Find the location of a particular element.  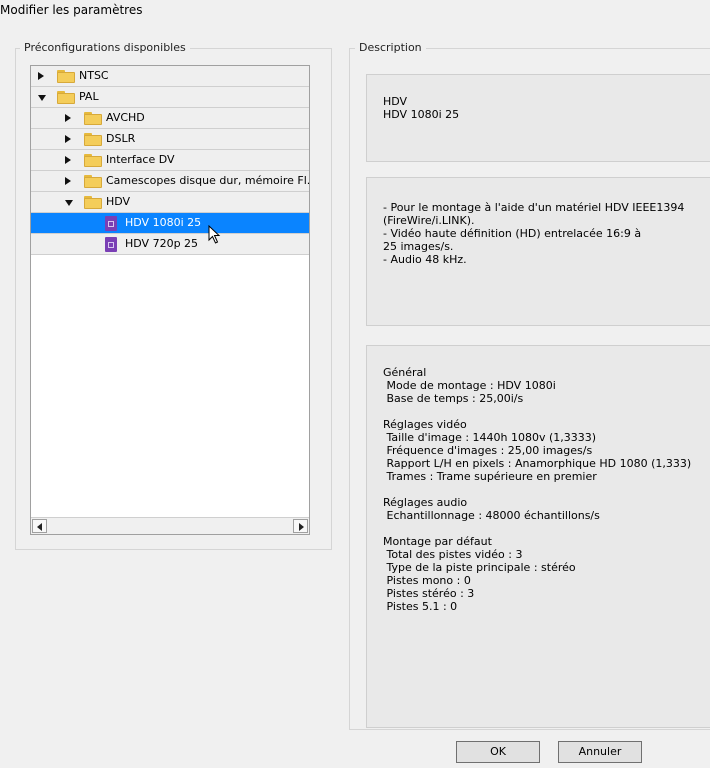

details-line: 25 images/s. is located at coordinates (418, 246).